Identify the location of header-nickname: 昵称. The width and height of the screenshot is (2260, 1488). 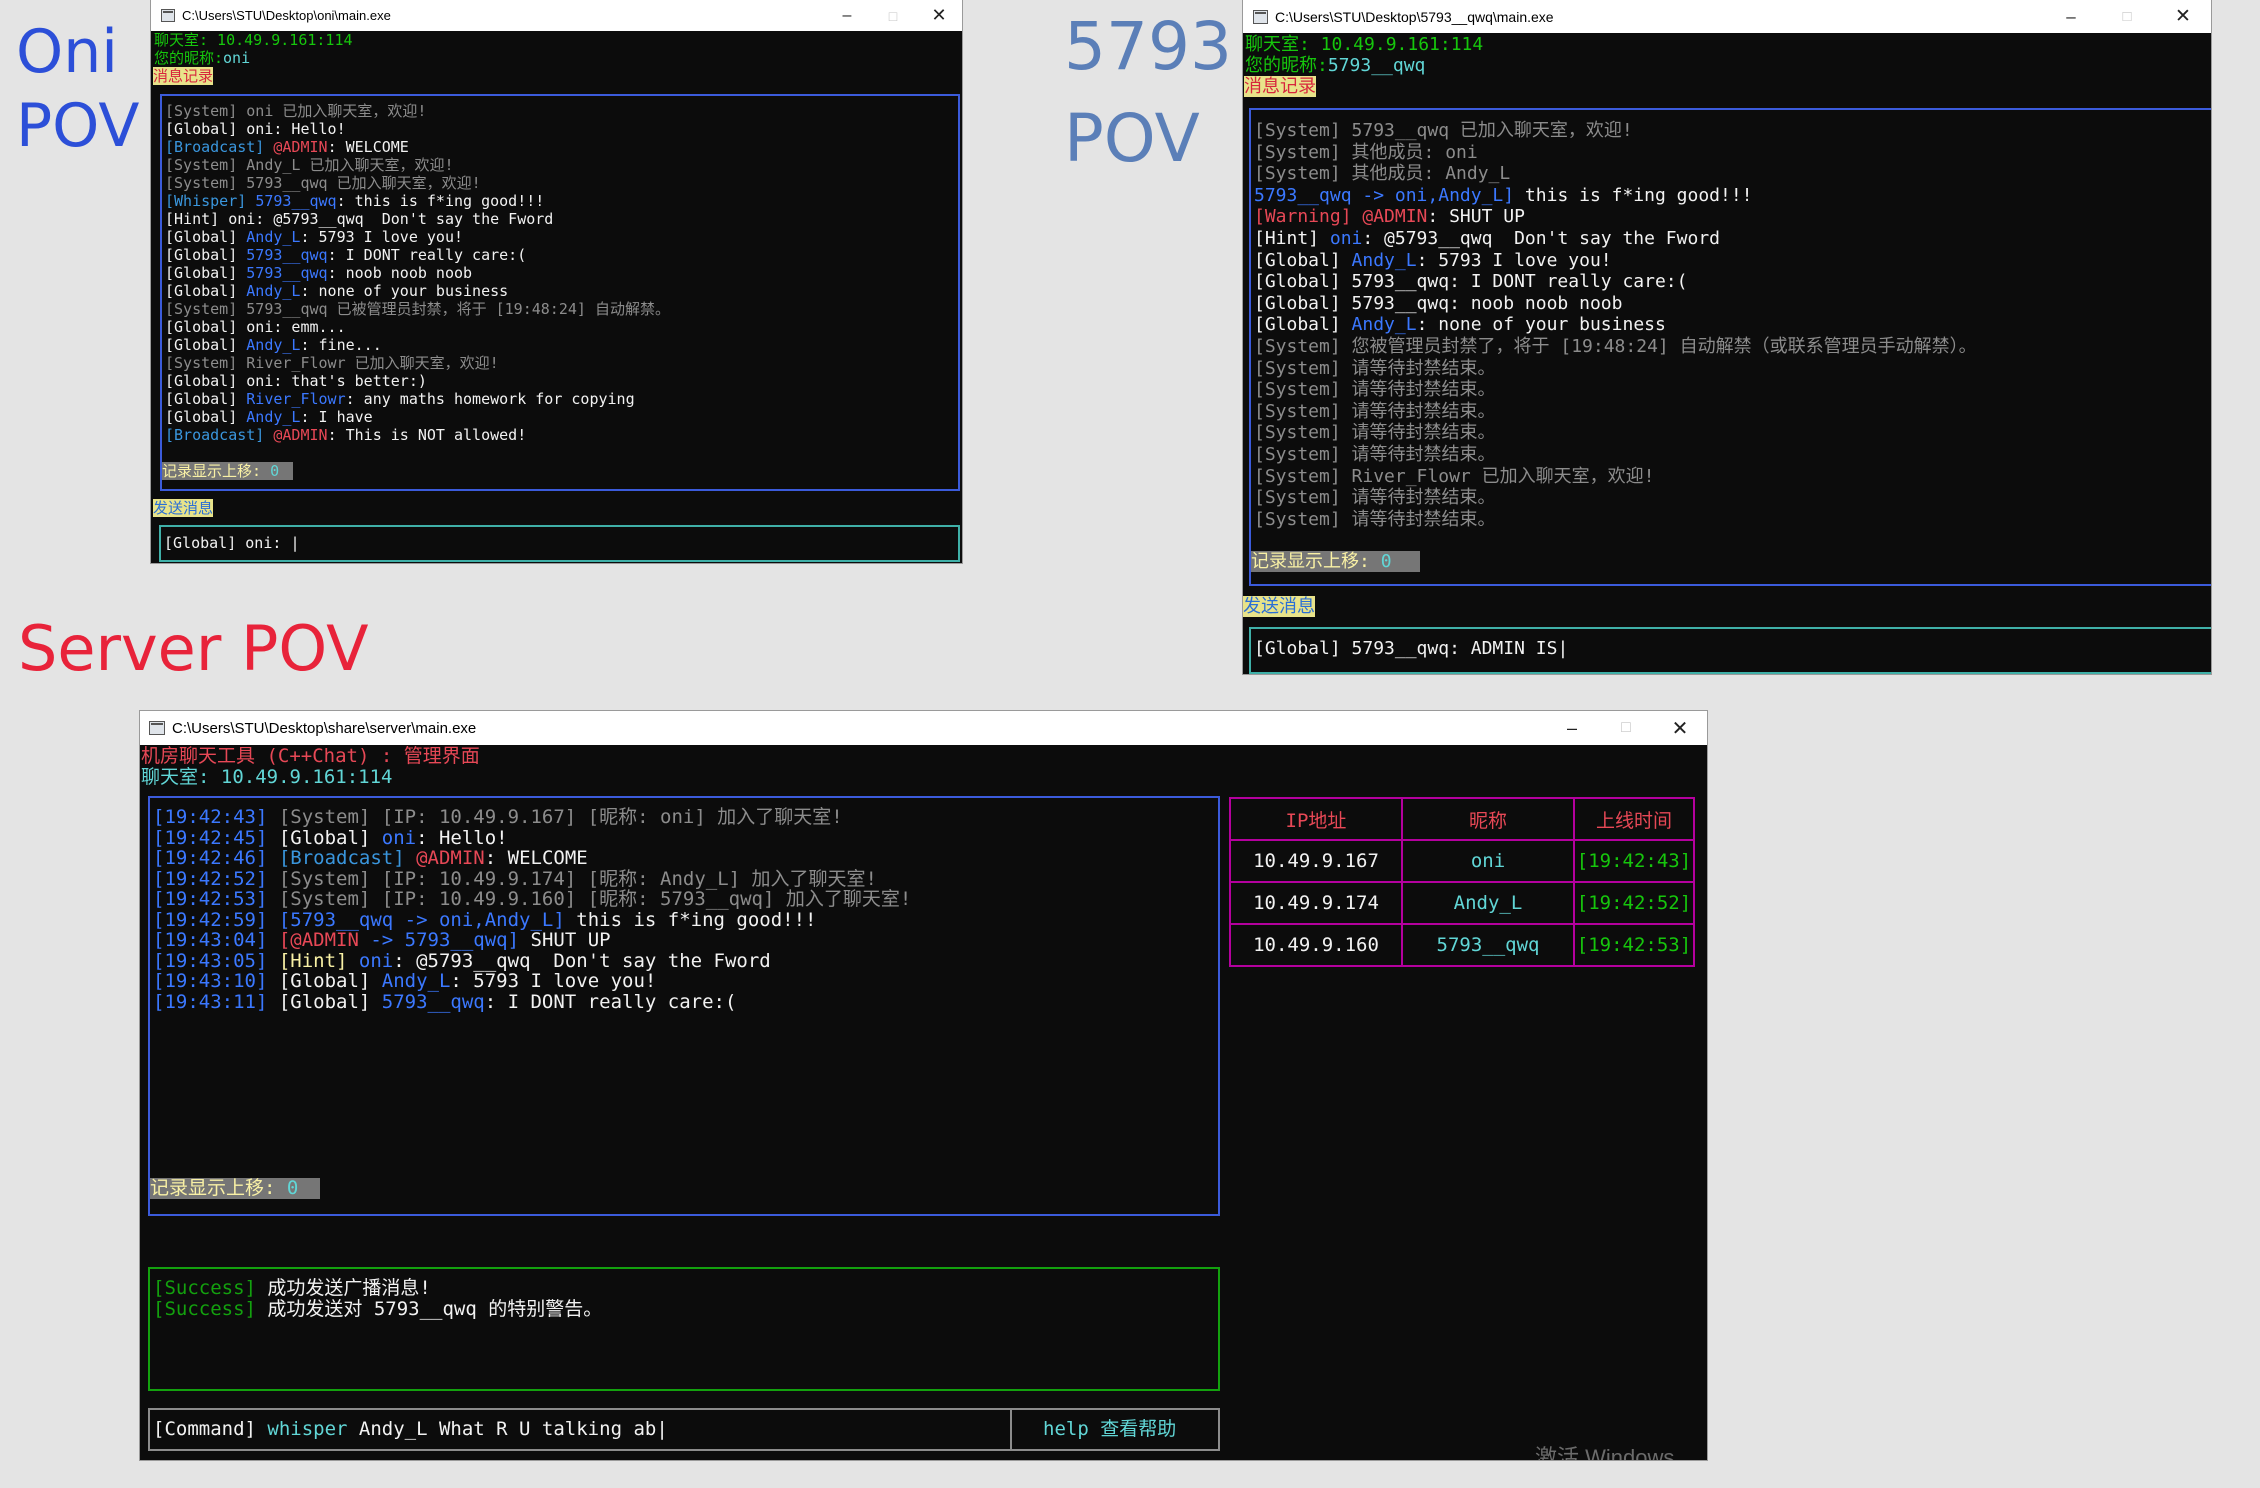
(1488, 819).